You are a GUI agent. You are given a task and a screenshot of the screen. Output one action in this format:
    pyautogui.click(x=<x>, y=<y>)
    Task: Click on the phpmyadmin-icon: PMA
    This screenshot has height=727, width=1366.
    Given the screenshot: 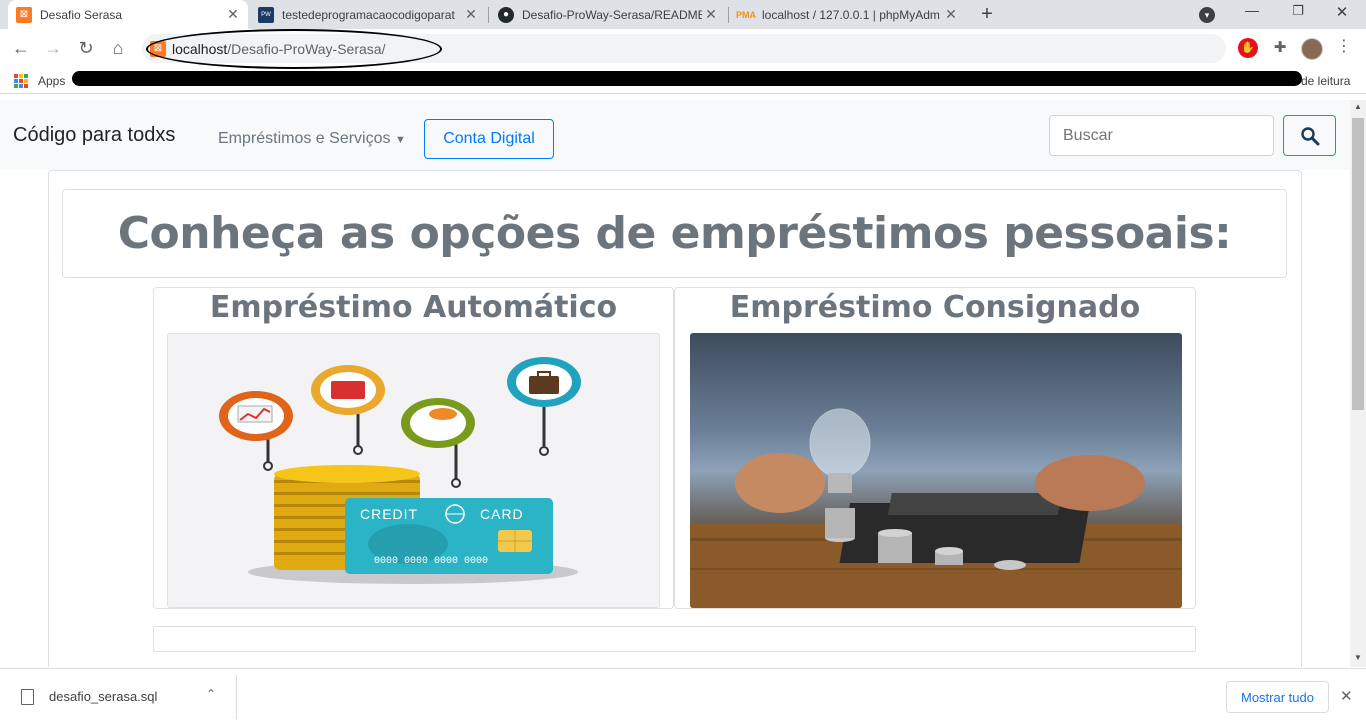 What is the action you would take?
    pyautogui.click(x=746, y=14)
    